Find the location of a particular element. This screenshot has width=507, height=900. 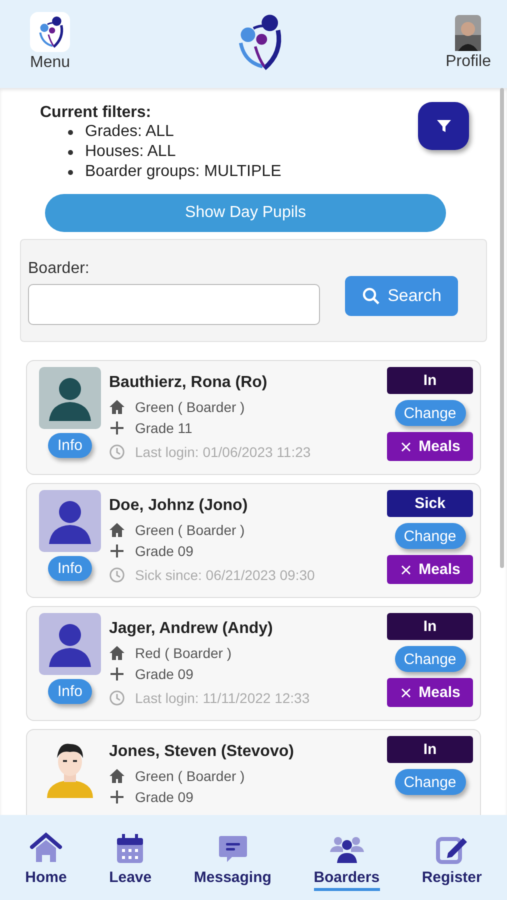

boarder-name: Jones, Steven (Stevovo) is located at coordinates (202, 752).